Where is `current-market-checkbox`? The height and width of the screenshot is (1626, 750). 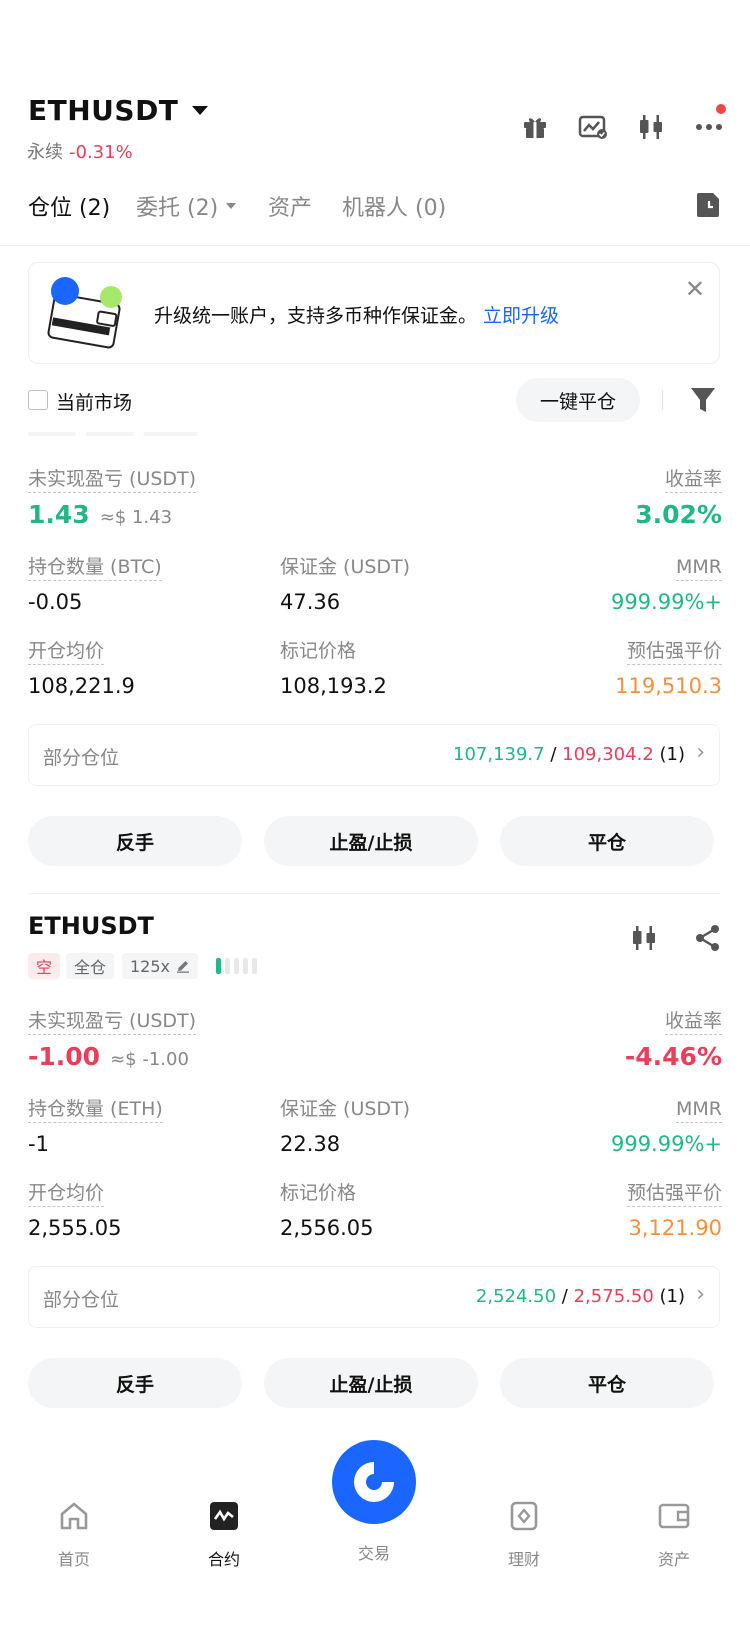
current-market-checkbox is located at coordinates (38, 400).